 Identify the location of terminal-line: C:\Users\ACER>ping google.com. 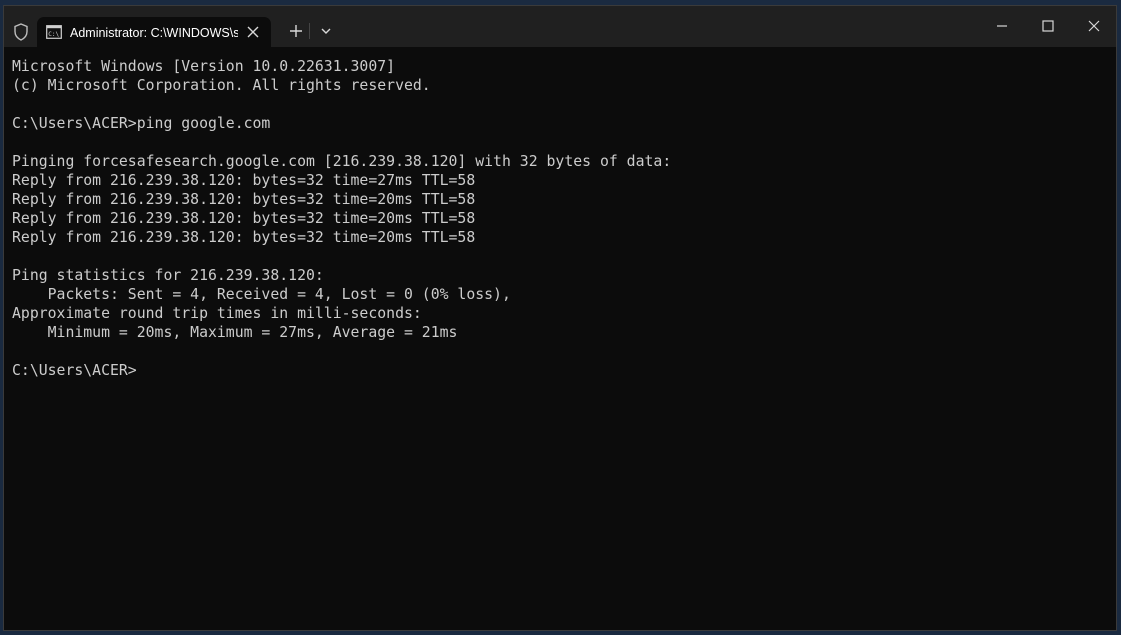
(141, 123).